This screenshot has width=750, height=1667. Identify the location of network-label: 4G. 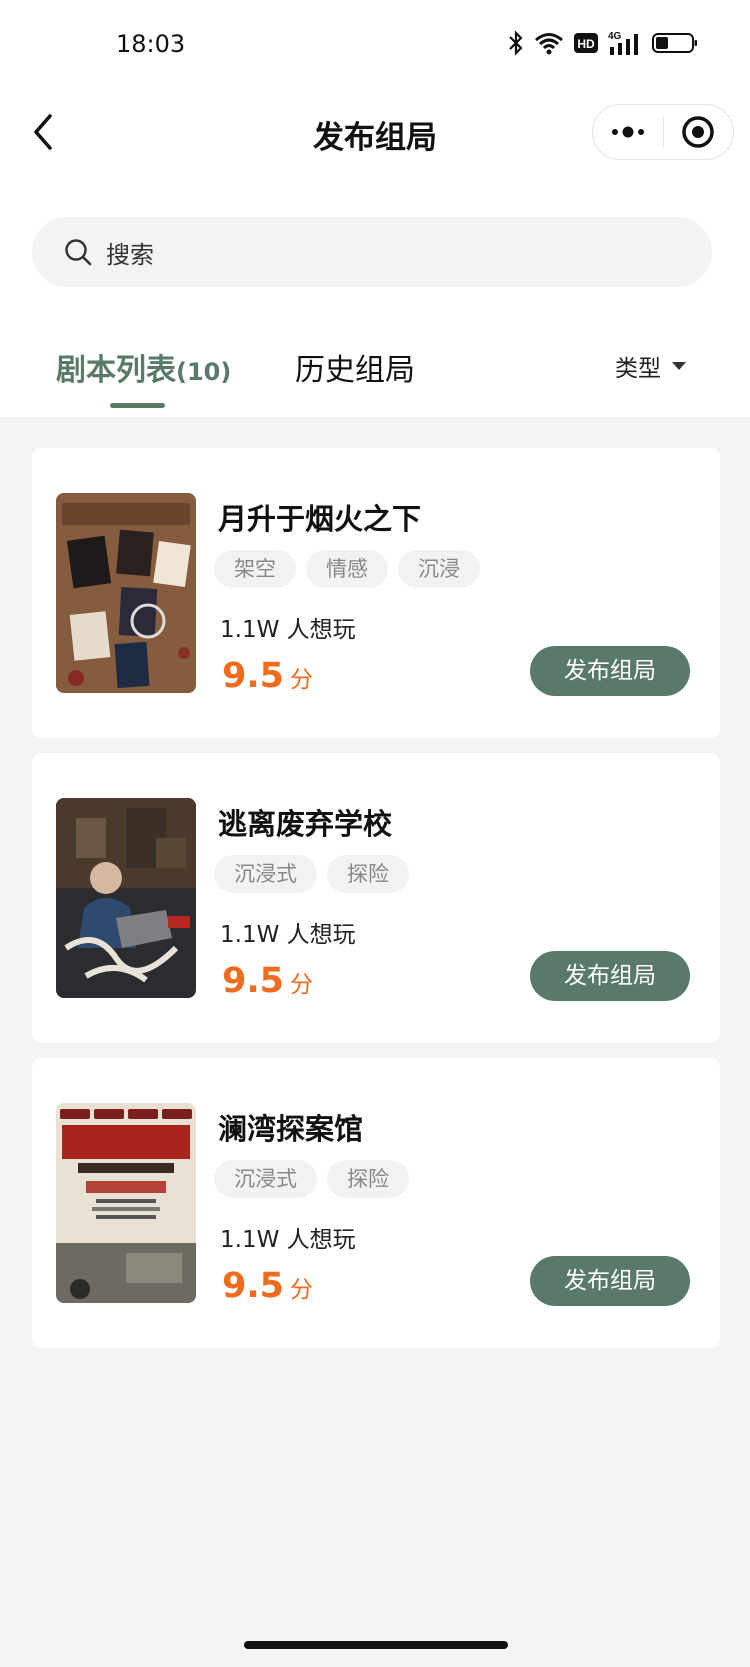
(615, 36).